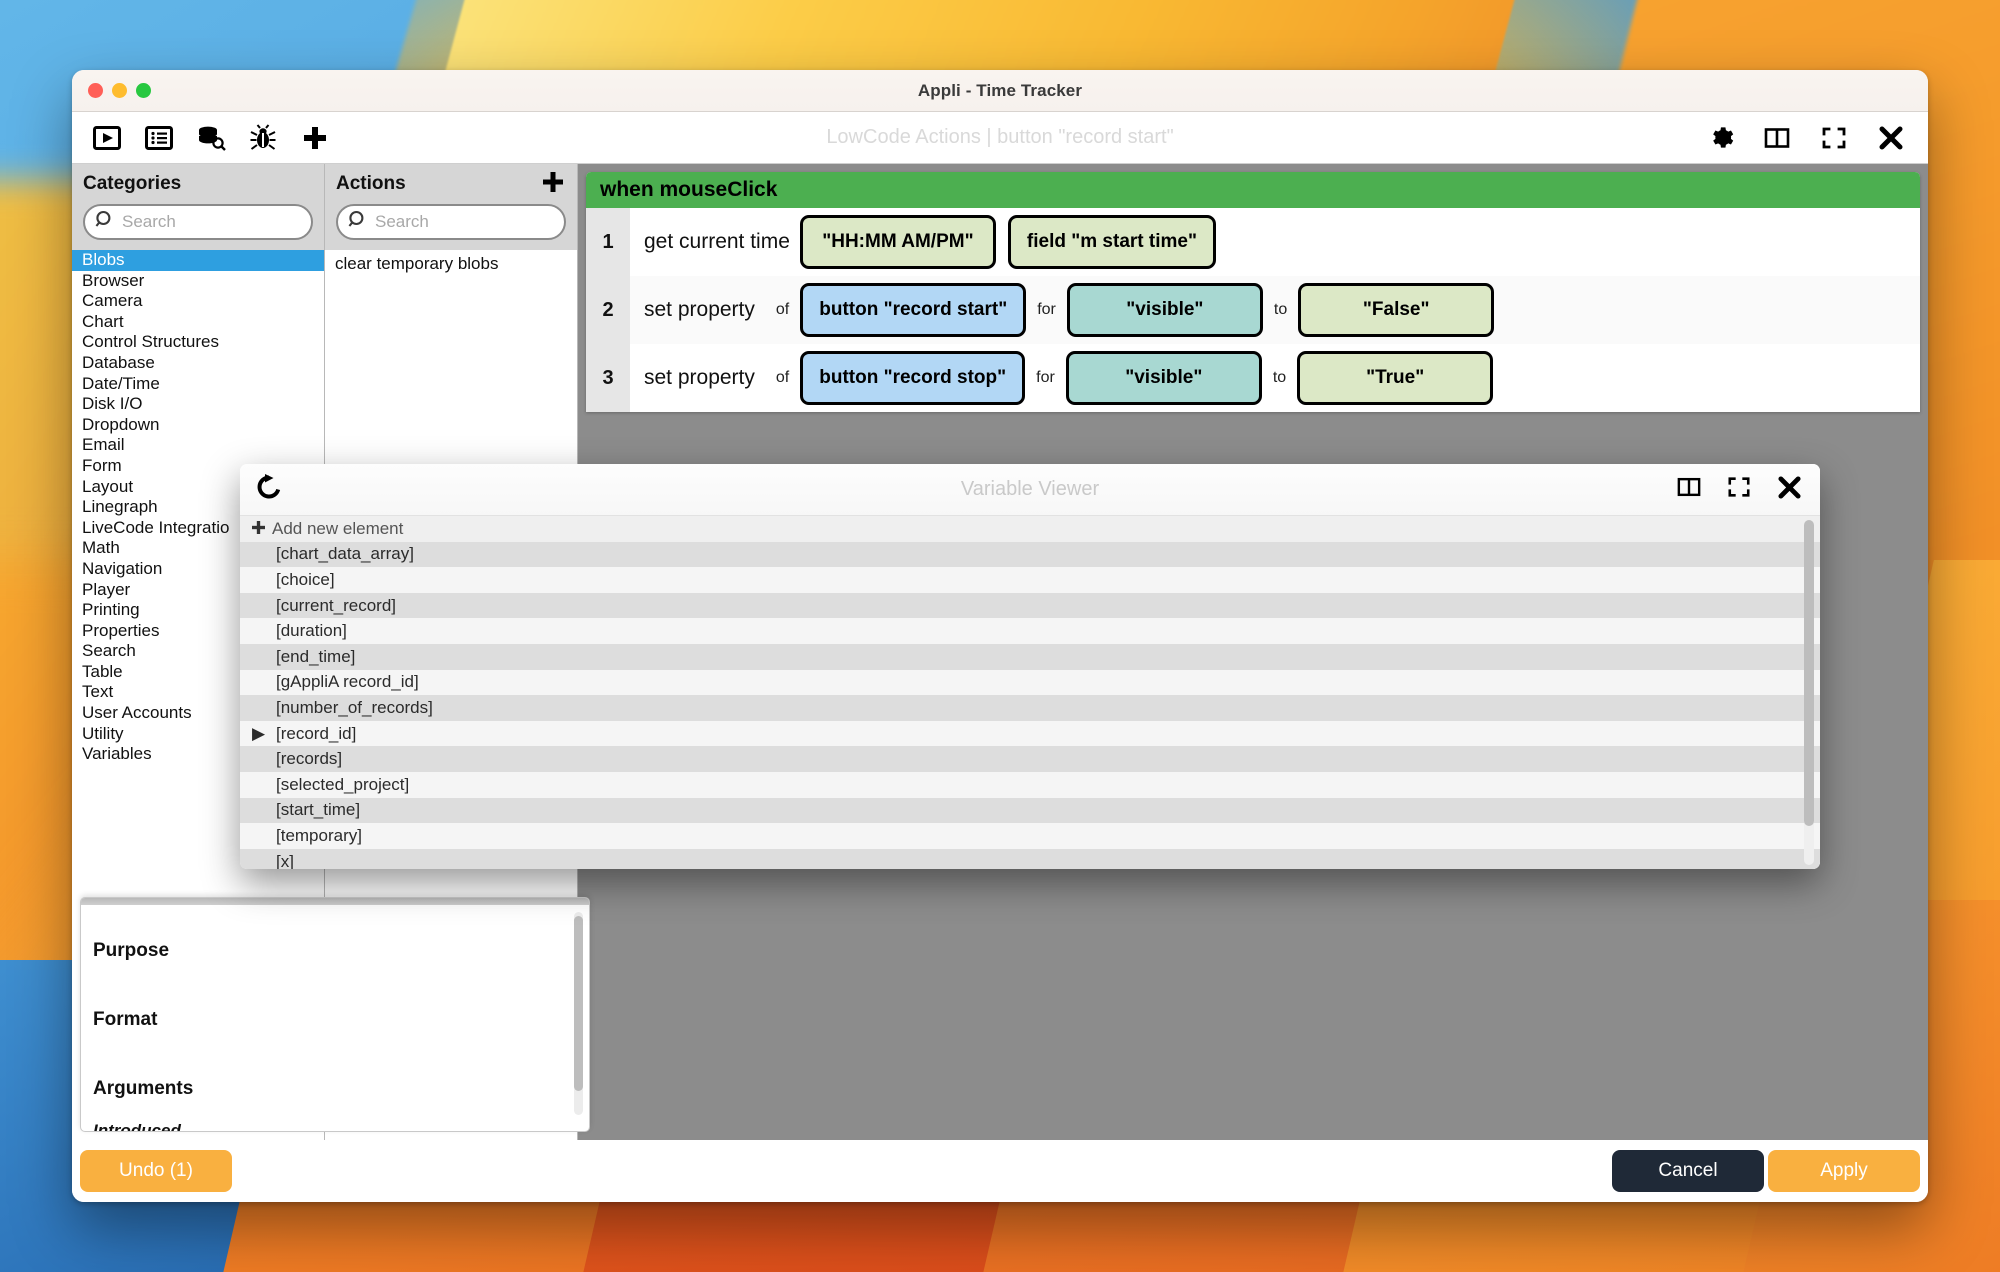 The width and height of the screenshot is (2000, 1272). Describe the element at coordinates (451, 184) in the screenshot. I see `actions-panel-header: Actions` at that location.